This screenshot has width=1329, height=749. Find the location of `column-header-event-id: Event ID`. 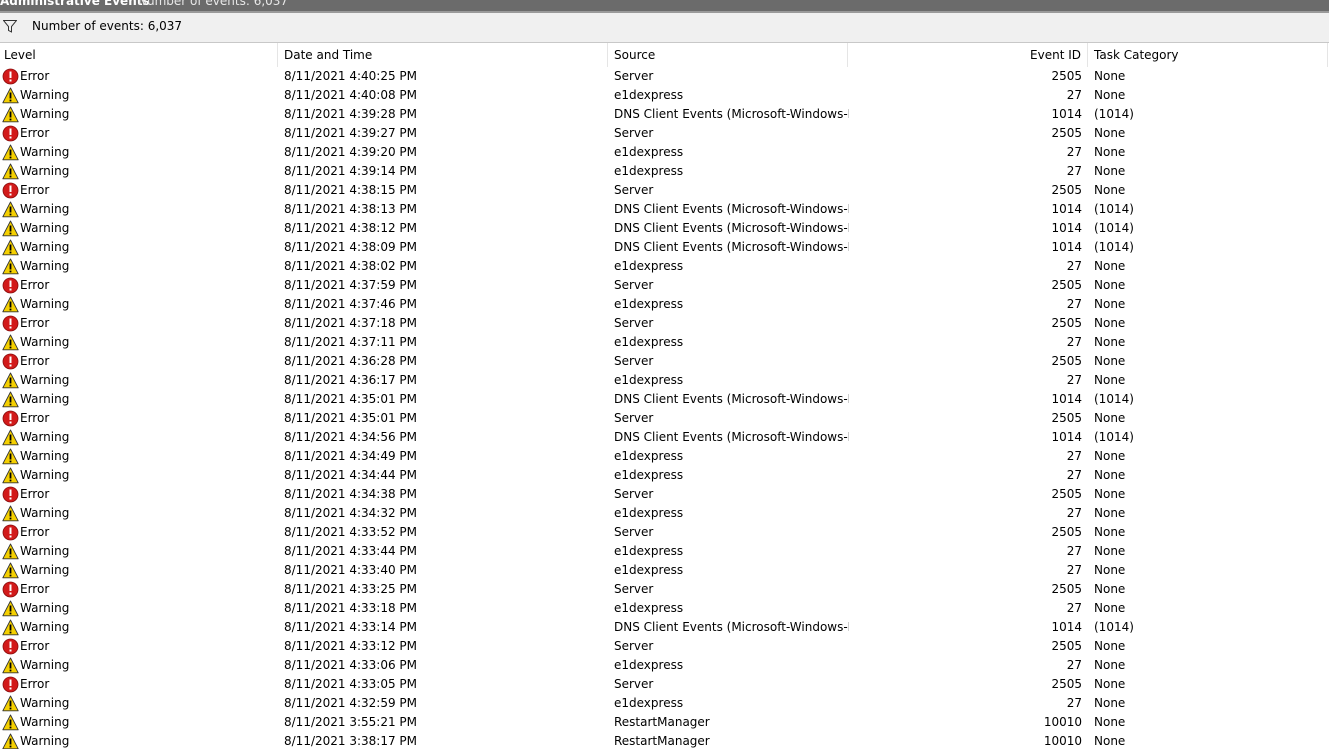

column-header-event-id: Event ID is located at coordinates (968, 55).